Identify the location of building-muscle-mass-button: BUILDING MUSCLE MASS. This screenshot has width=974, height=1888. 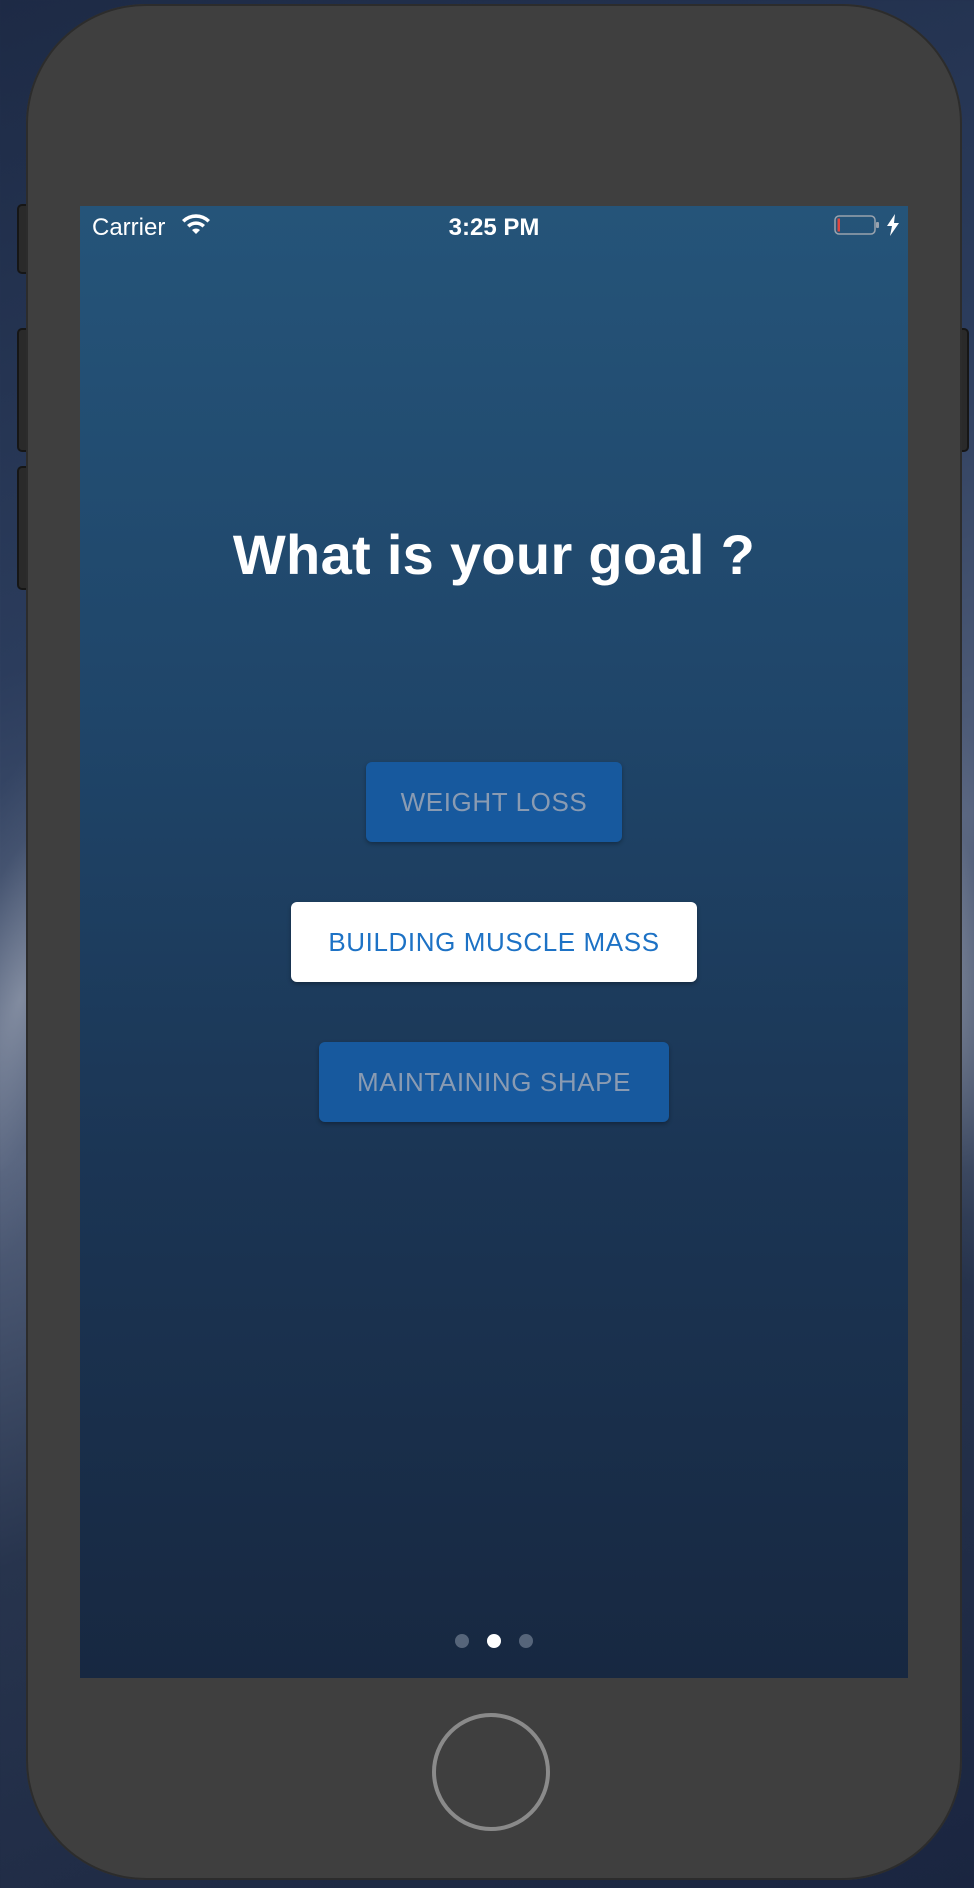
(494, 942).